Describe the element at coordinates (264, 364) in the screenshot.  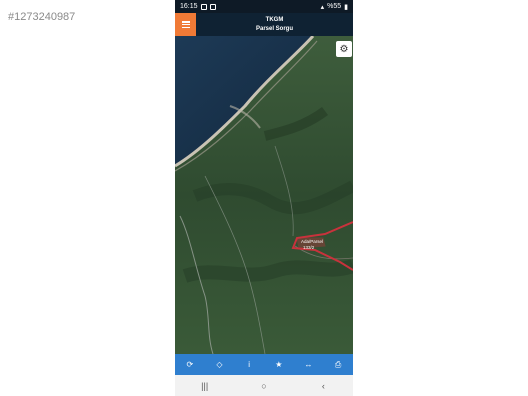
I see `bottom-toolbar: ⟳ ◇ i ★ ↔ ⎙` at that location.